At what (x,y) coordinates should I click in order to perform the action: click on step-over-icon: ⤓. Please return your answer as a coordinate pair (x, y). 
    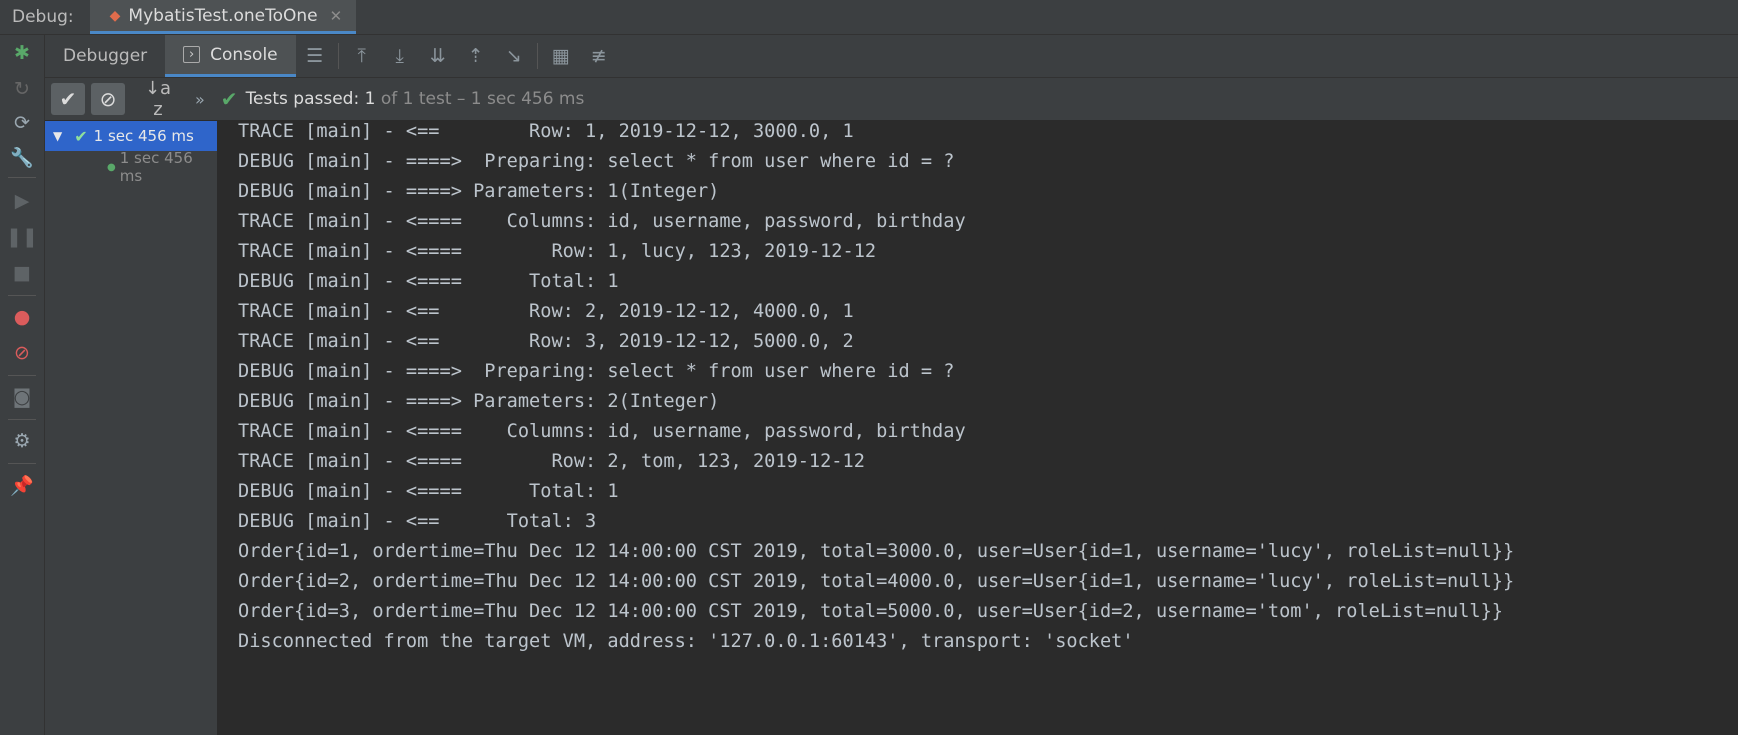
    Looking at the image, I should click on (400, 56).